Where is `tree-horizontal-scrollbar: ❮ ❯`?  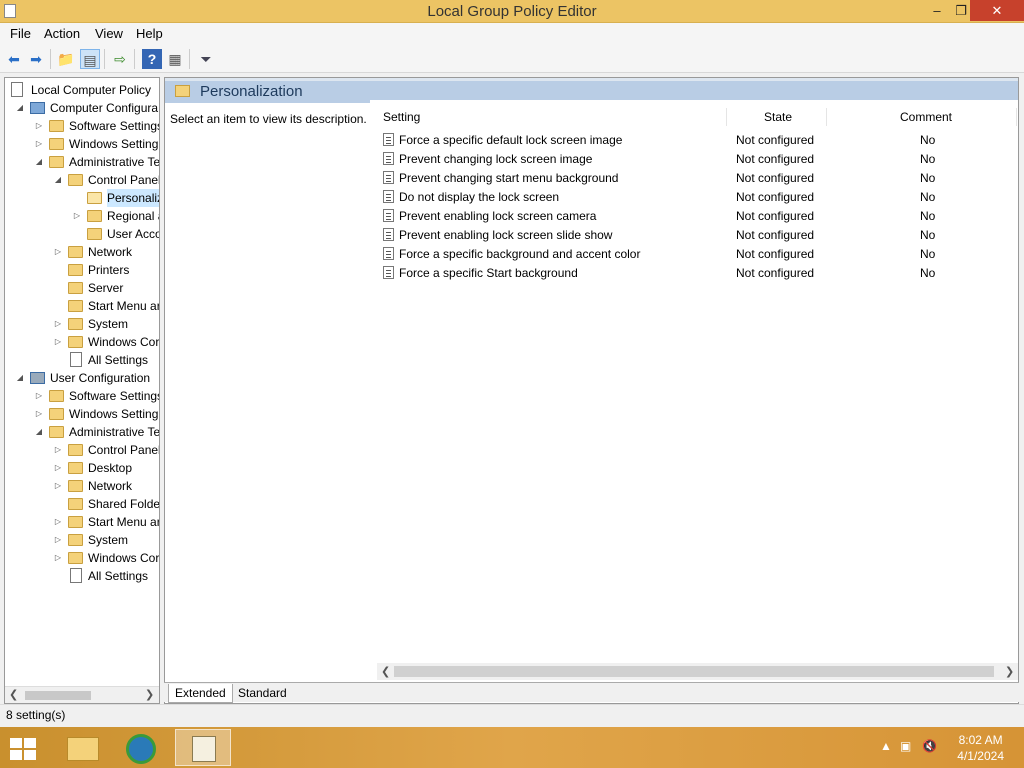 tree-horizontal-scrollbar: ❮ ❯ is located at coordinates (82, 694).